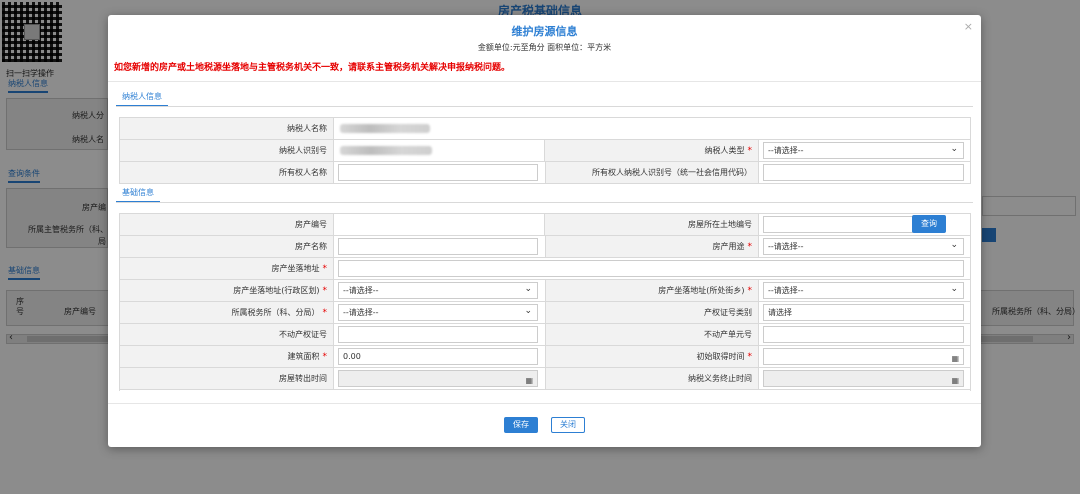 The image size is (1080, 494). Describe the element at coordinates (438, 246) in the screenshot. I see `property-name-input` at that location.